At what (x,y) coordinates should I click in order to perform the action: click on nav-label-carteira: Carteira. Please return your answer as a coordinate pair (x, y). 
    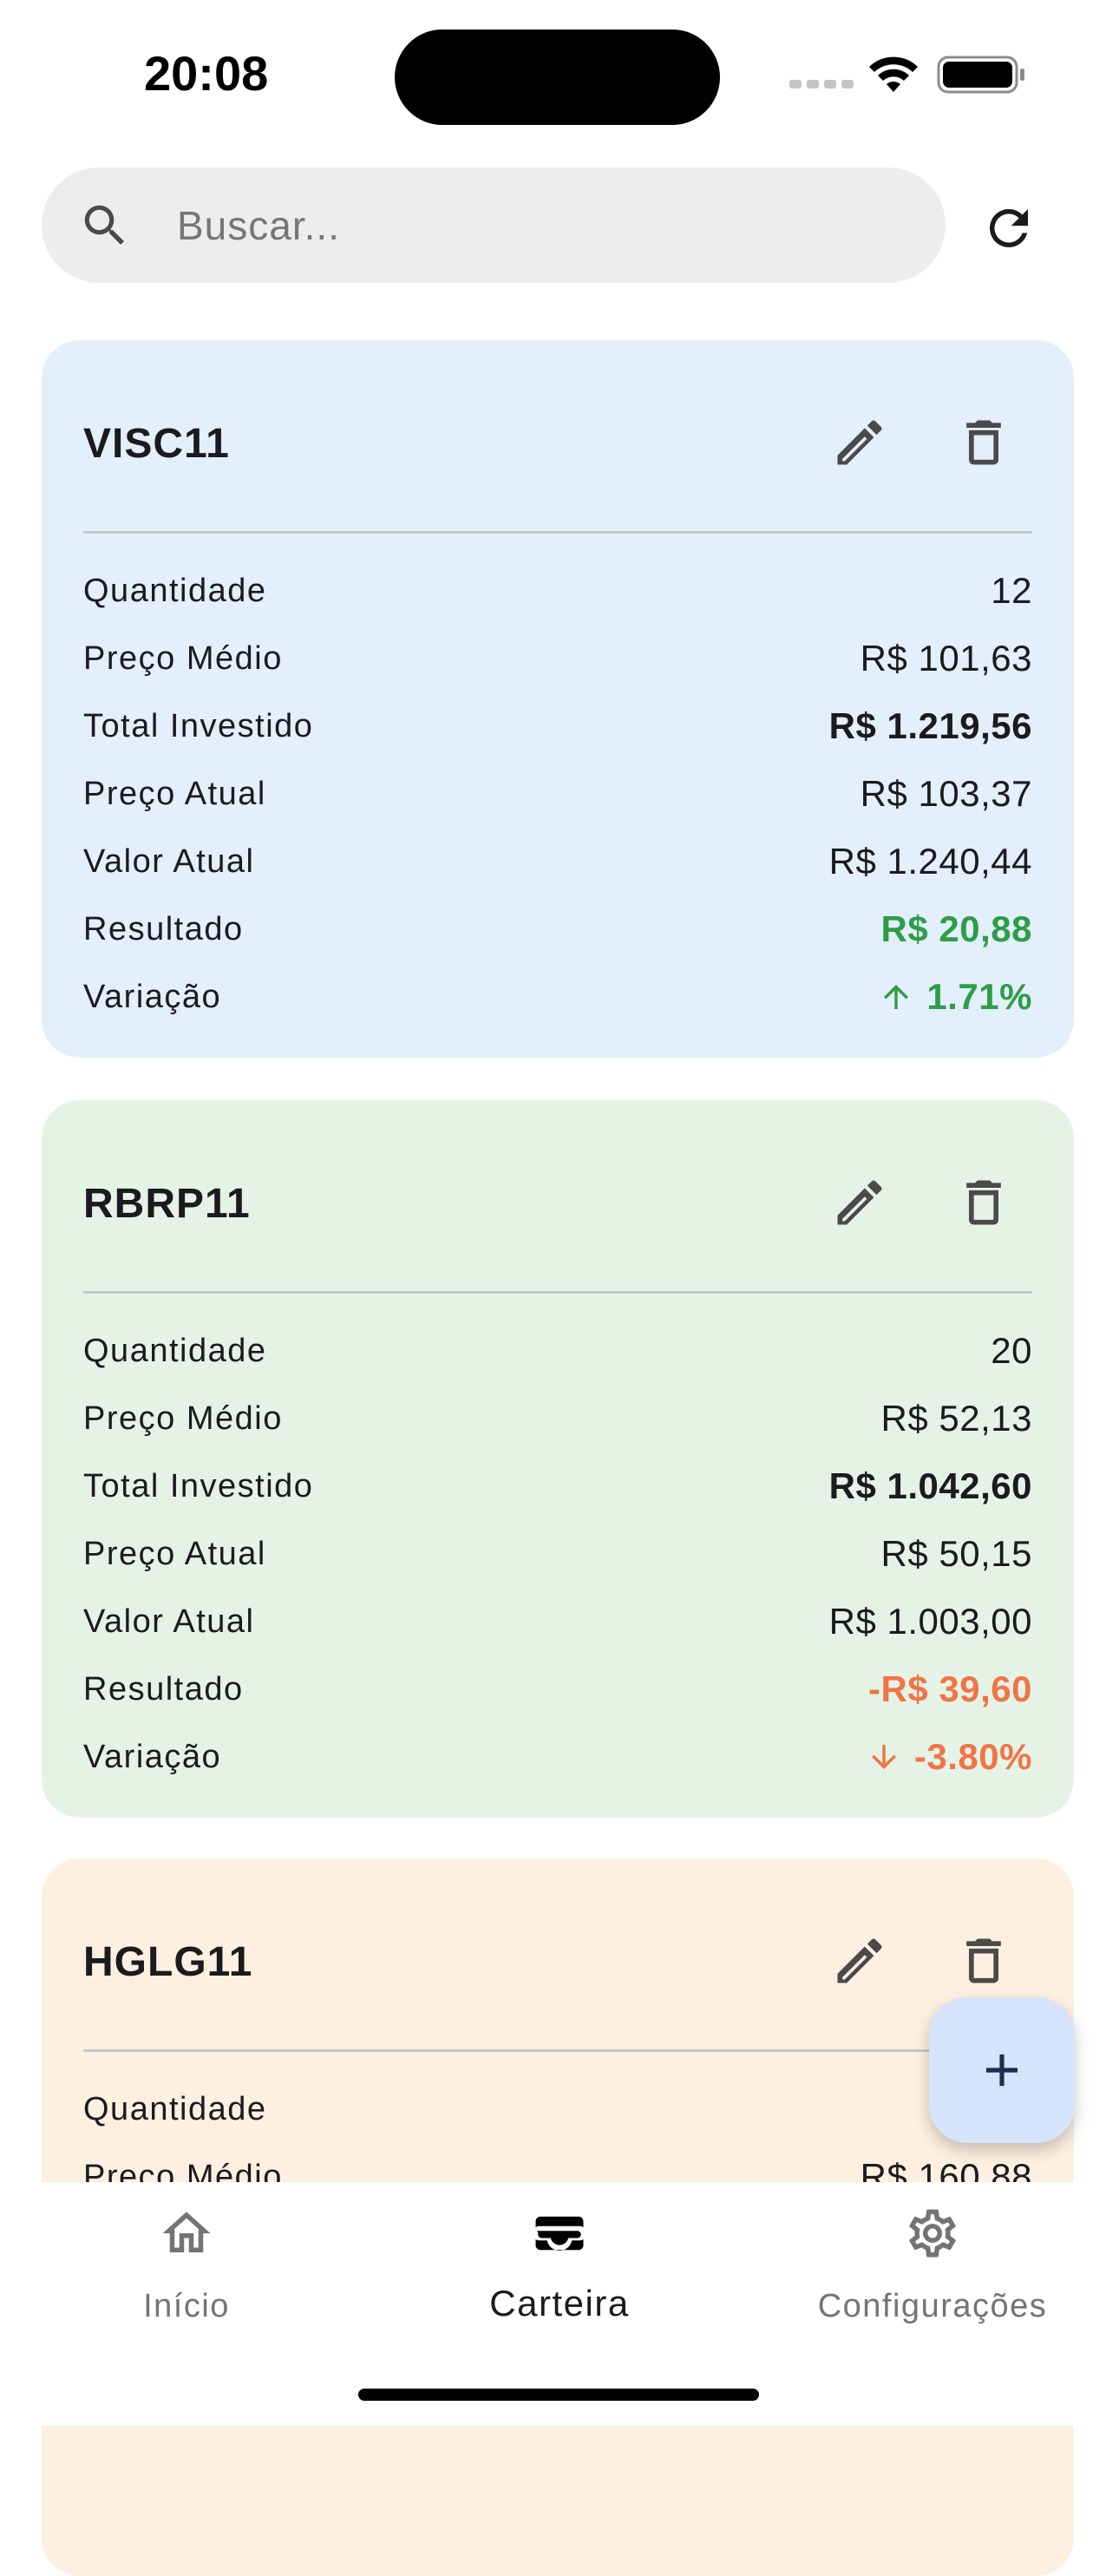
    Looking at the image, I should click on (560, 2303).